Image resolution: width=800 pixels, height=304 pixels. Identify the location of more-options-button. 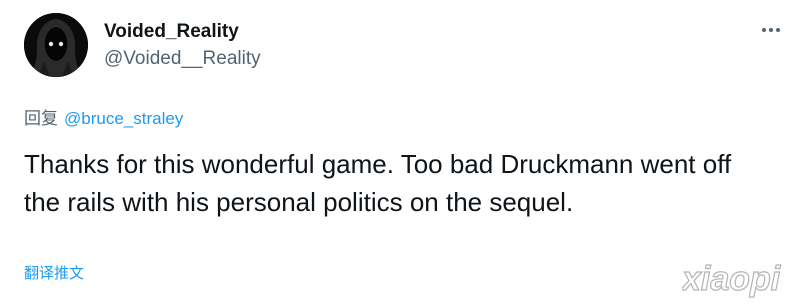
(771, 30).